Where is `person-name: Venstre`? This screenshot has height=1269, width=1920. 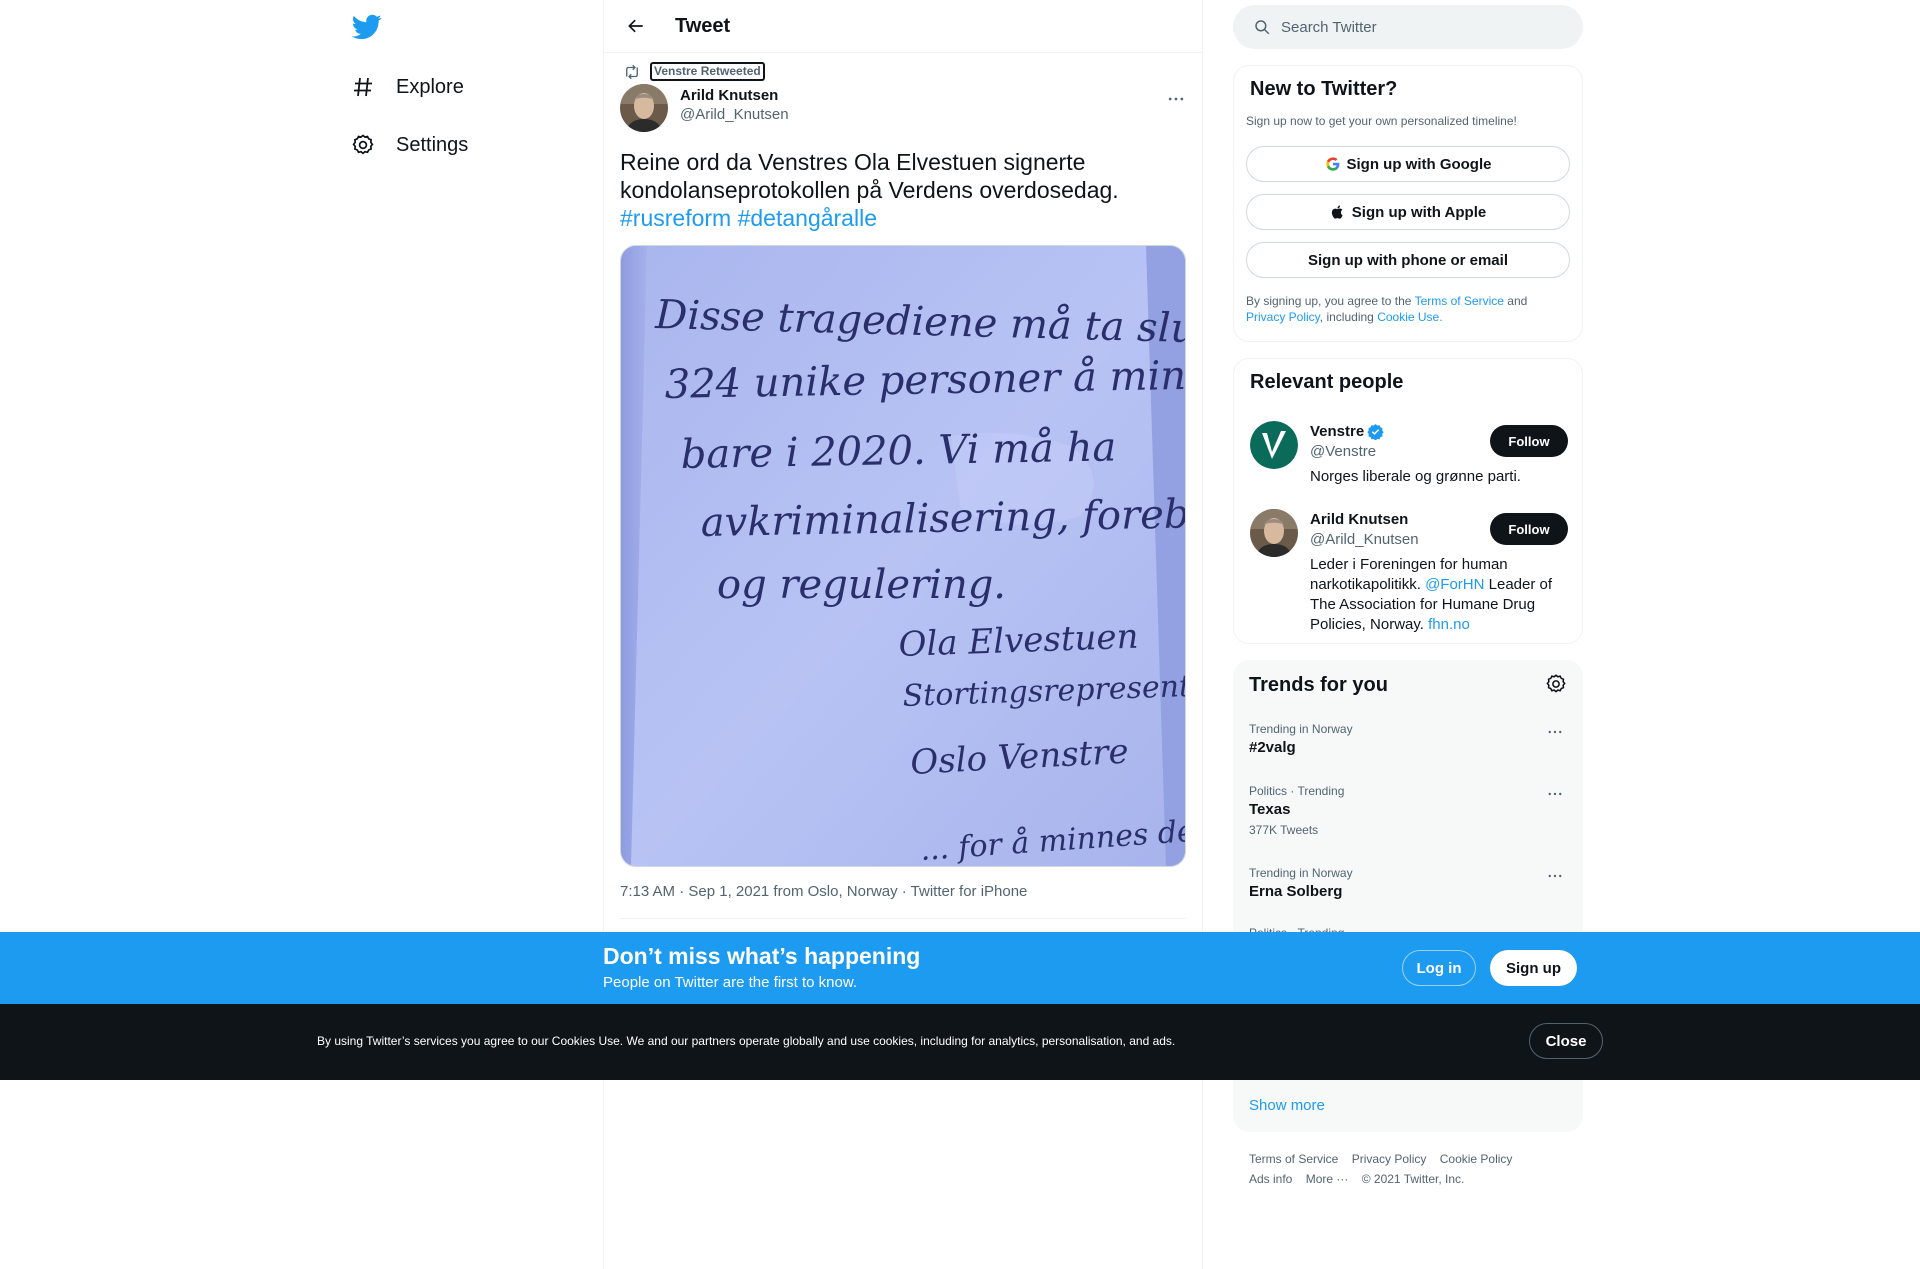
person-name: Venstre is located at coordinates (1347, 431).